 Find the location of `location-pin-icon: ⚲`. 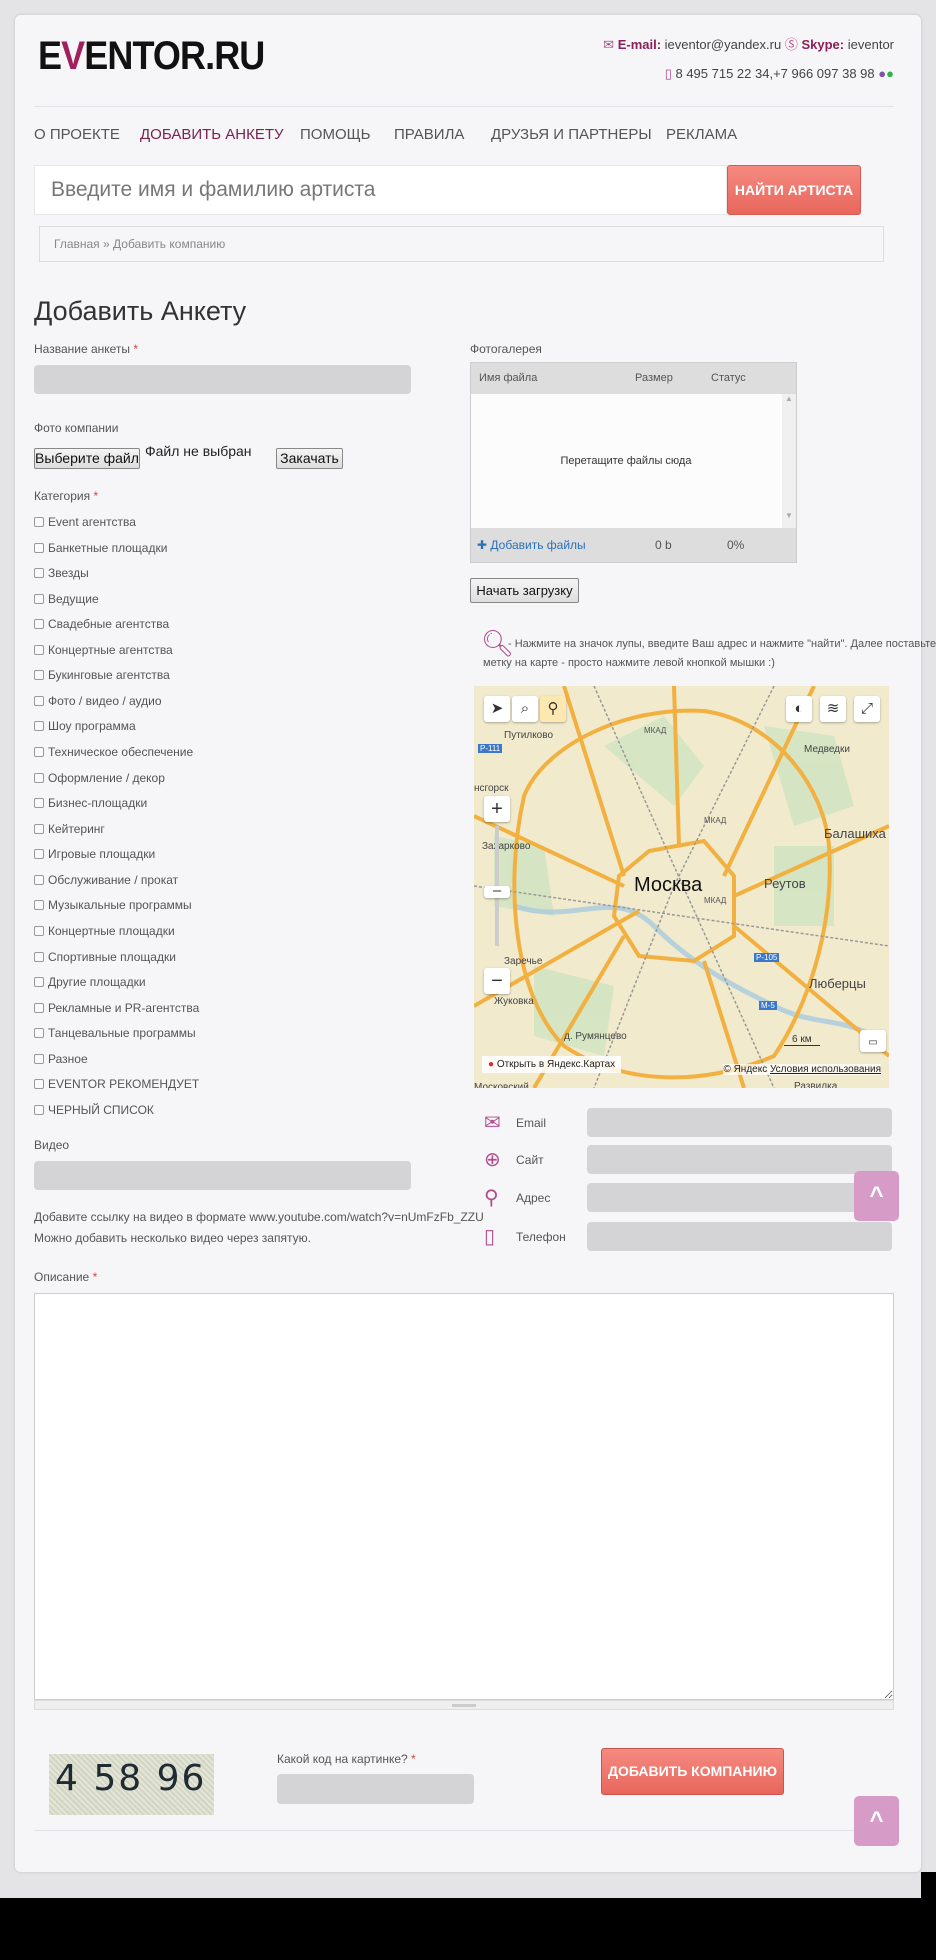

location-pin-icon: ⚲ is located at coordinates (491, 1198).